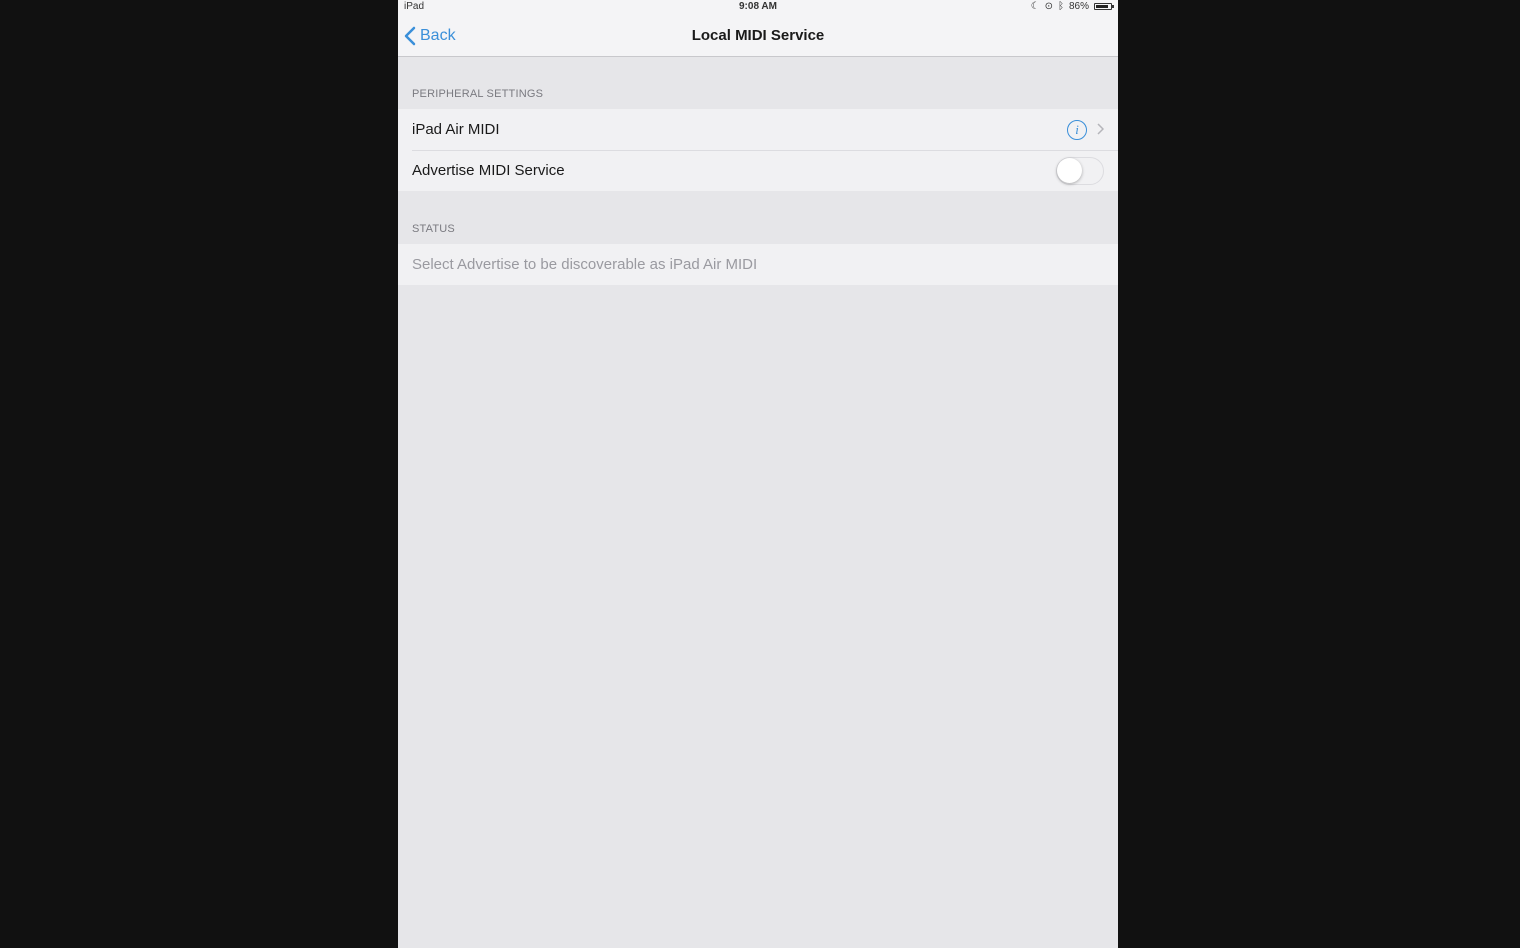 This screenshot has width=1520, height=948. I want to click on section-header-peripheral: PERIPHERAL SETTINGS, so click(478, 94).